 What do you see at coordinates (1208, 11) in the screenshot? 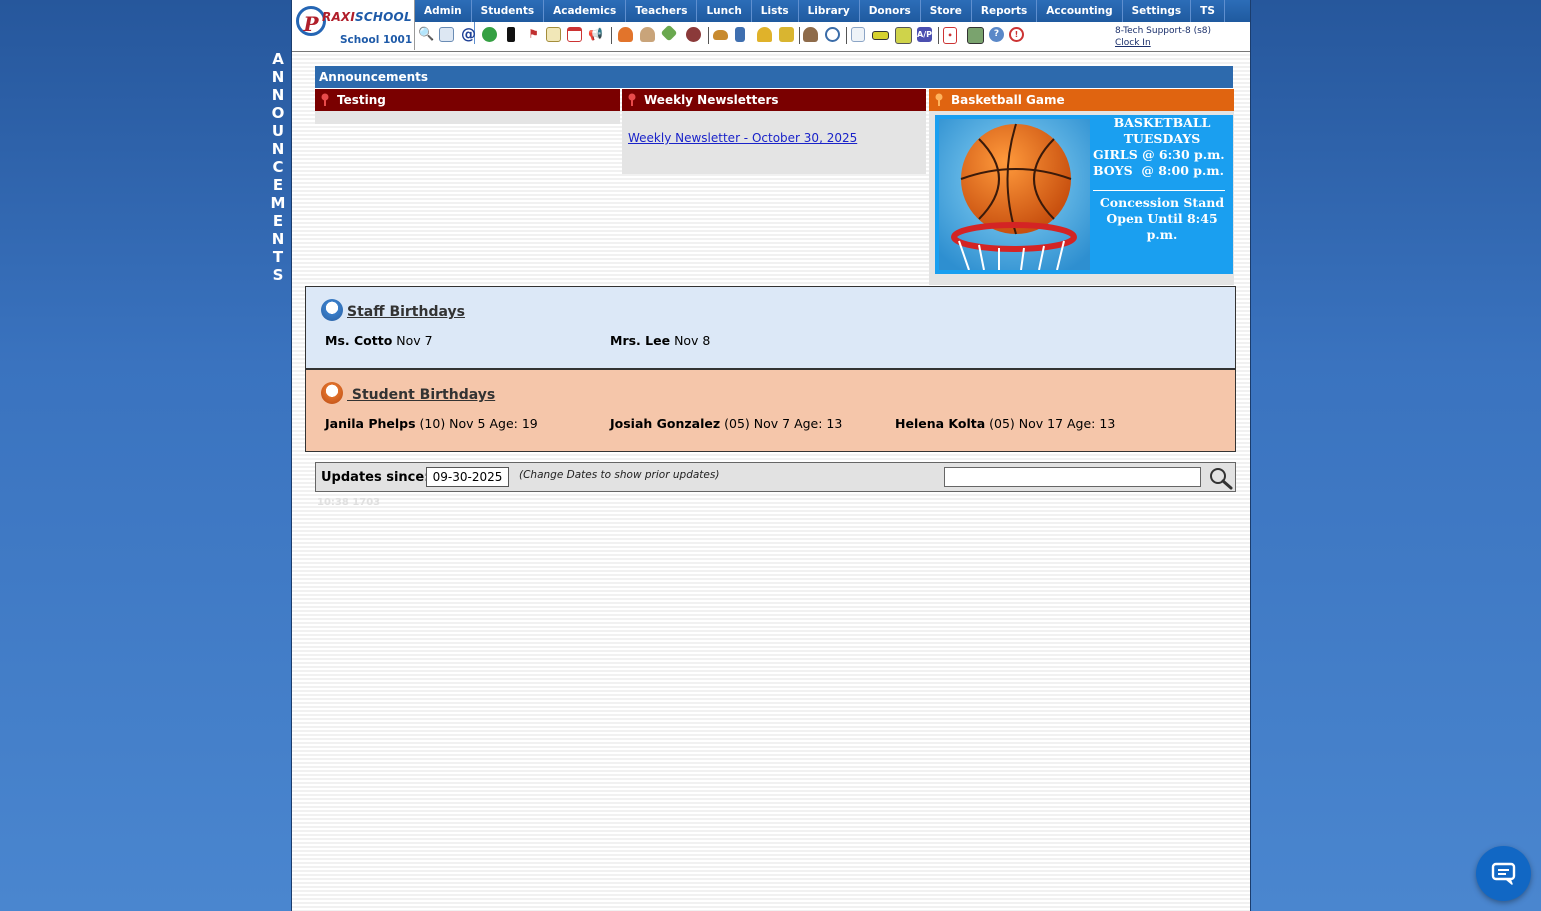
I see `menu-ts: TS` at bounding box center [1208, 11].